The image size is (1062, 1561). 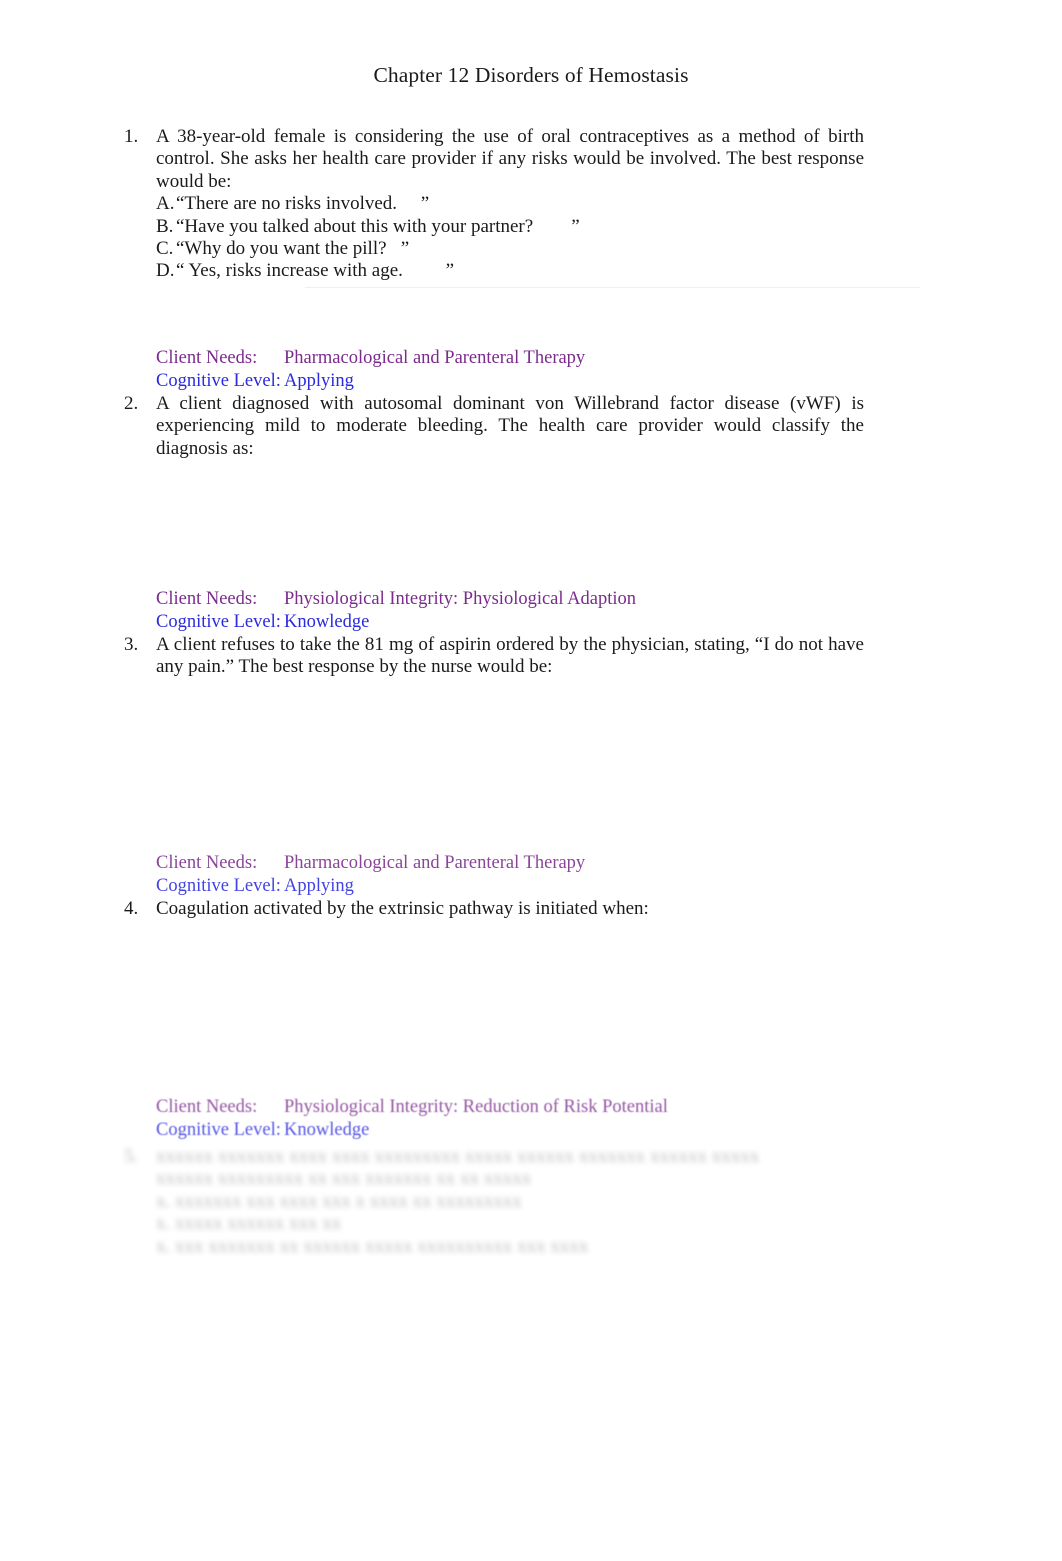 What do you see at coordinates (505, 1224) in the screenshot?
I see `question-5-option-2: x. xxxxx xxxxxx xxx xx` at bounding box center [505, 1224].